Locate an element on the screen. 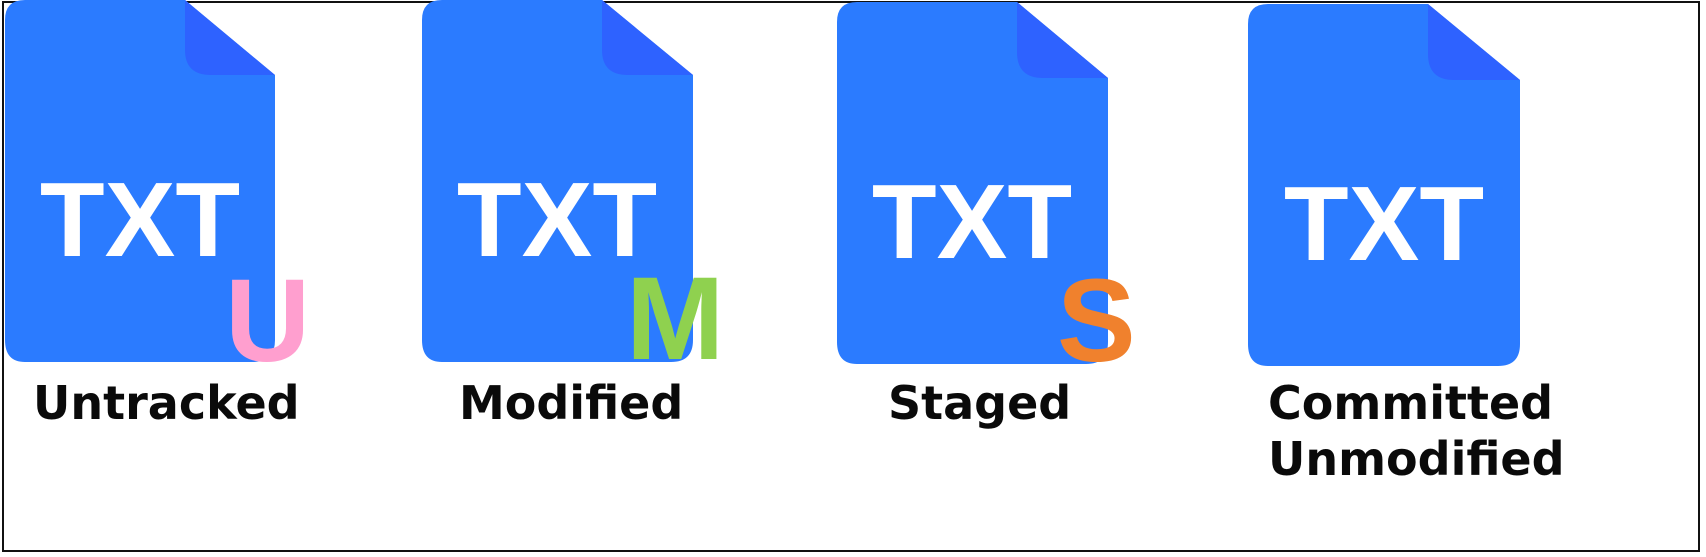  badge-s: S is located at coordinates (1096, 321).